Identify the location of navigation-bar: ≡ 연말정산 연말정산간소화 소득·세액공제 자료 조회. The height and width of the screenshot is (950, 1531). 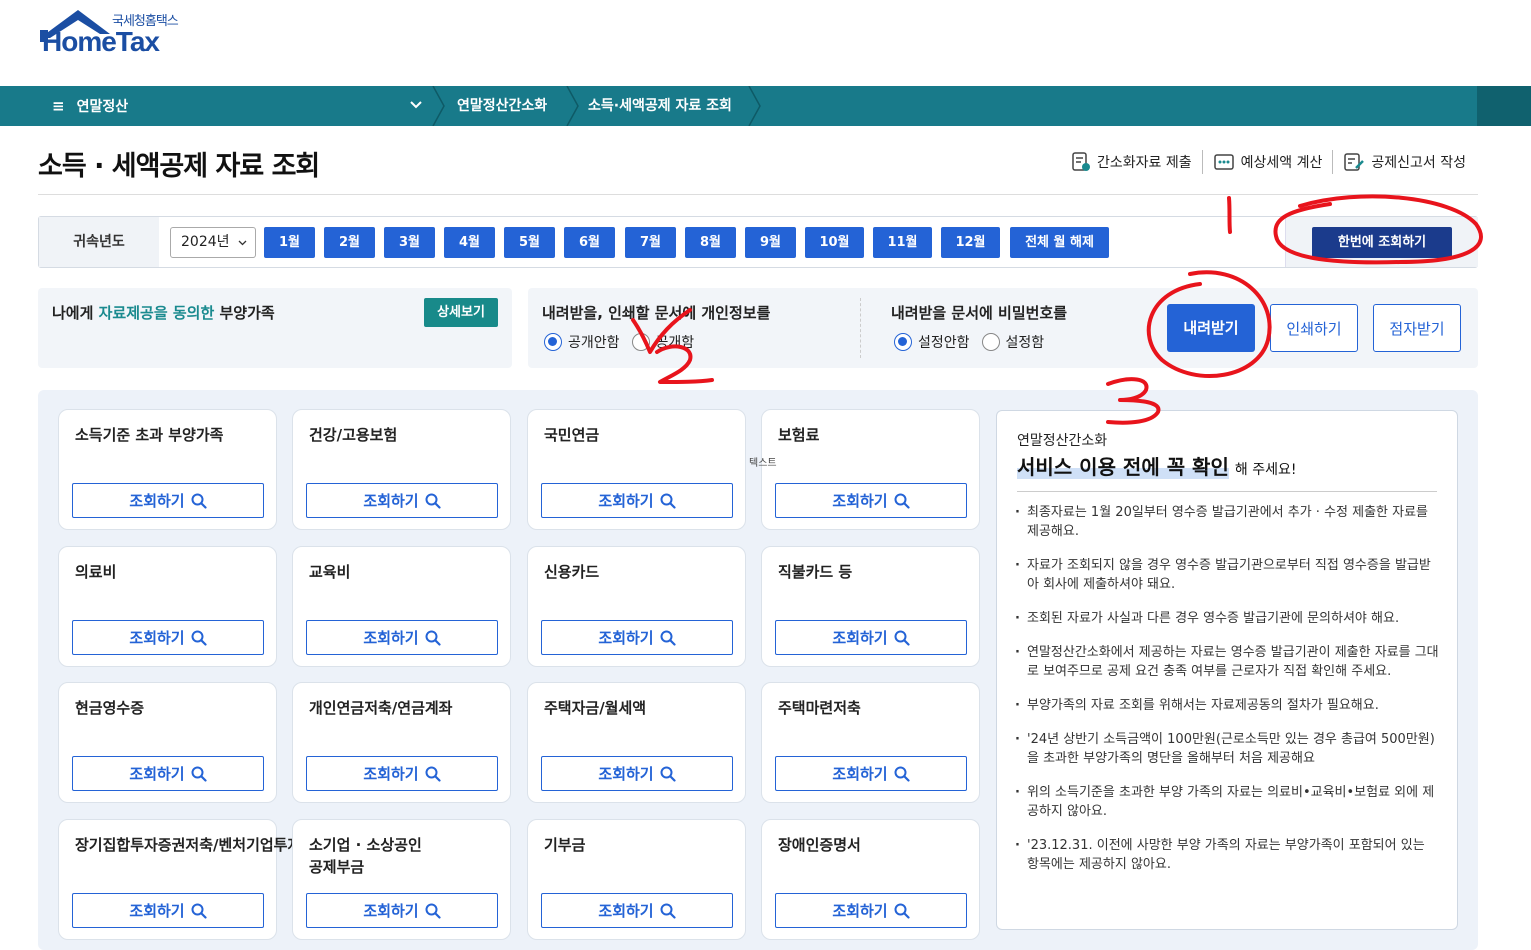
(765, 106).